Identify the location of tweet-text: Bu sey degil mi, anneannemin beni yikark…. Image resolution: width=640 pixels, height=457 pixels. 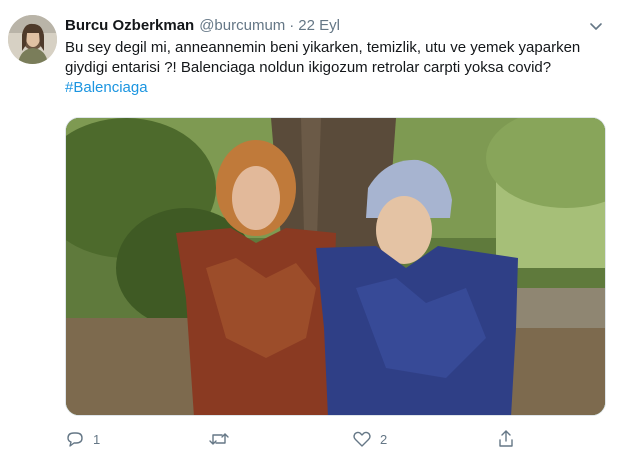
(337, 68).